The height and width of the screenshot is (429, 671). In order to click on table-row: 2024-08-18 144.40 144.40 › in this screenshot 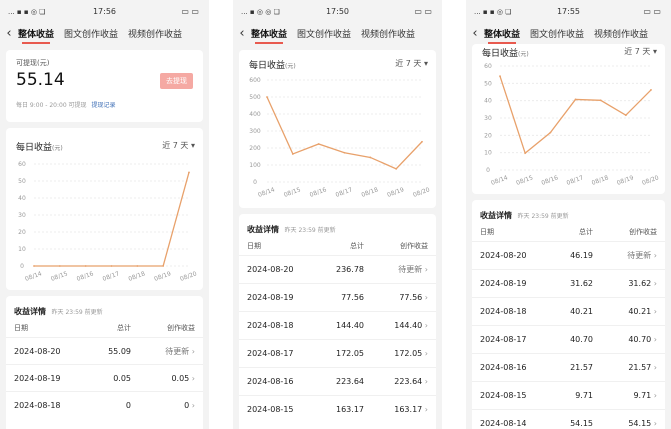, I will do `click(337, 325)`.